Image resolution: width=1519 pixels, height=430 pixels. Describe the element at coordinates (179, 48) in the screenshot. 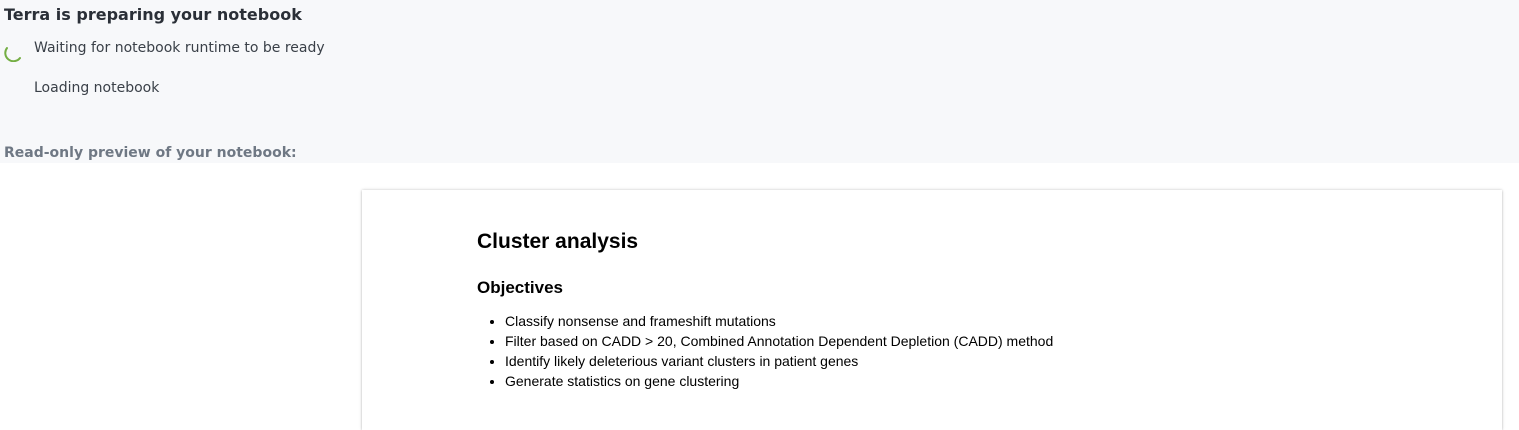

I see `status-step-runtime: Waiting for notebook runtime to be ready` at that location.